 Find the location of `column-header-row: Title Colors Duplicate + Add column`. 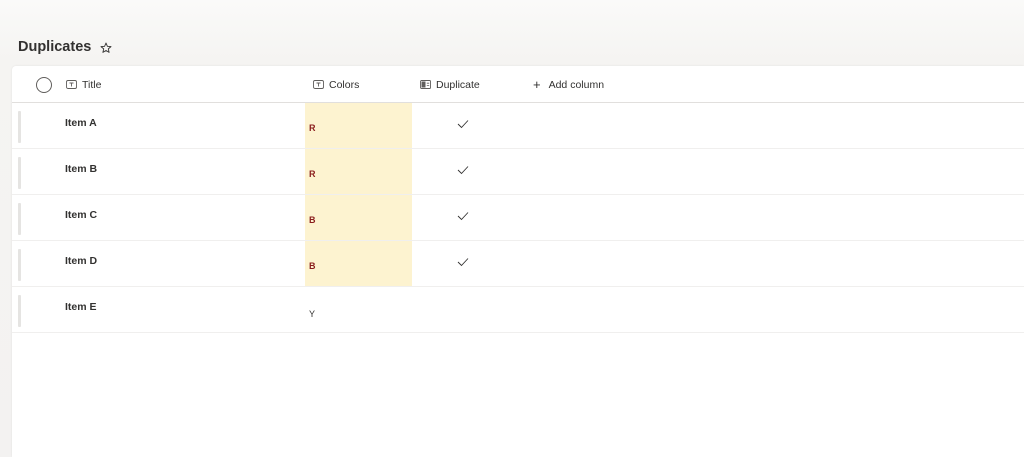

column-header-row: Title Colors Duplicate + Add column is located at coordinates (518, 84).